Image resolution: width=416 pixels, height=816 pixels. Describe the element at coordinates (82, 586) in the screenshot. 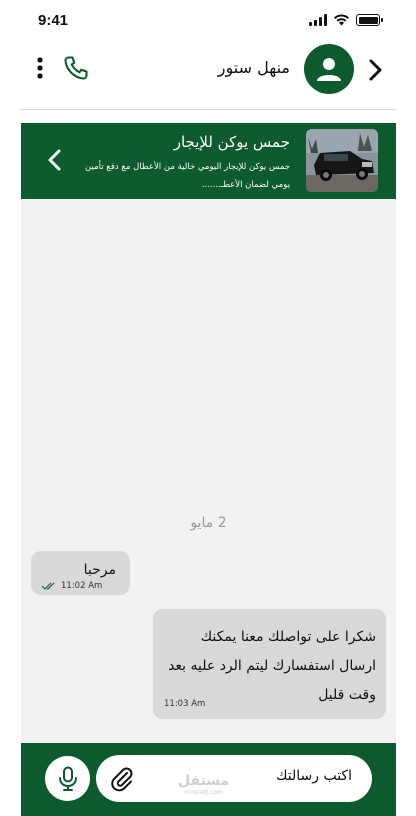

I see `message-time: 11:02 Am` at that location.